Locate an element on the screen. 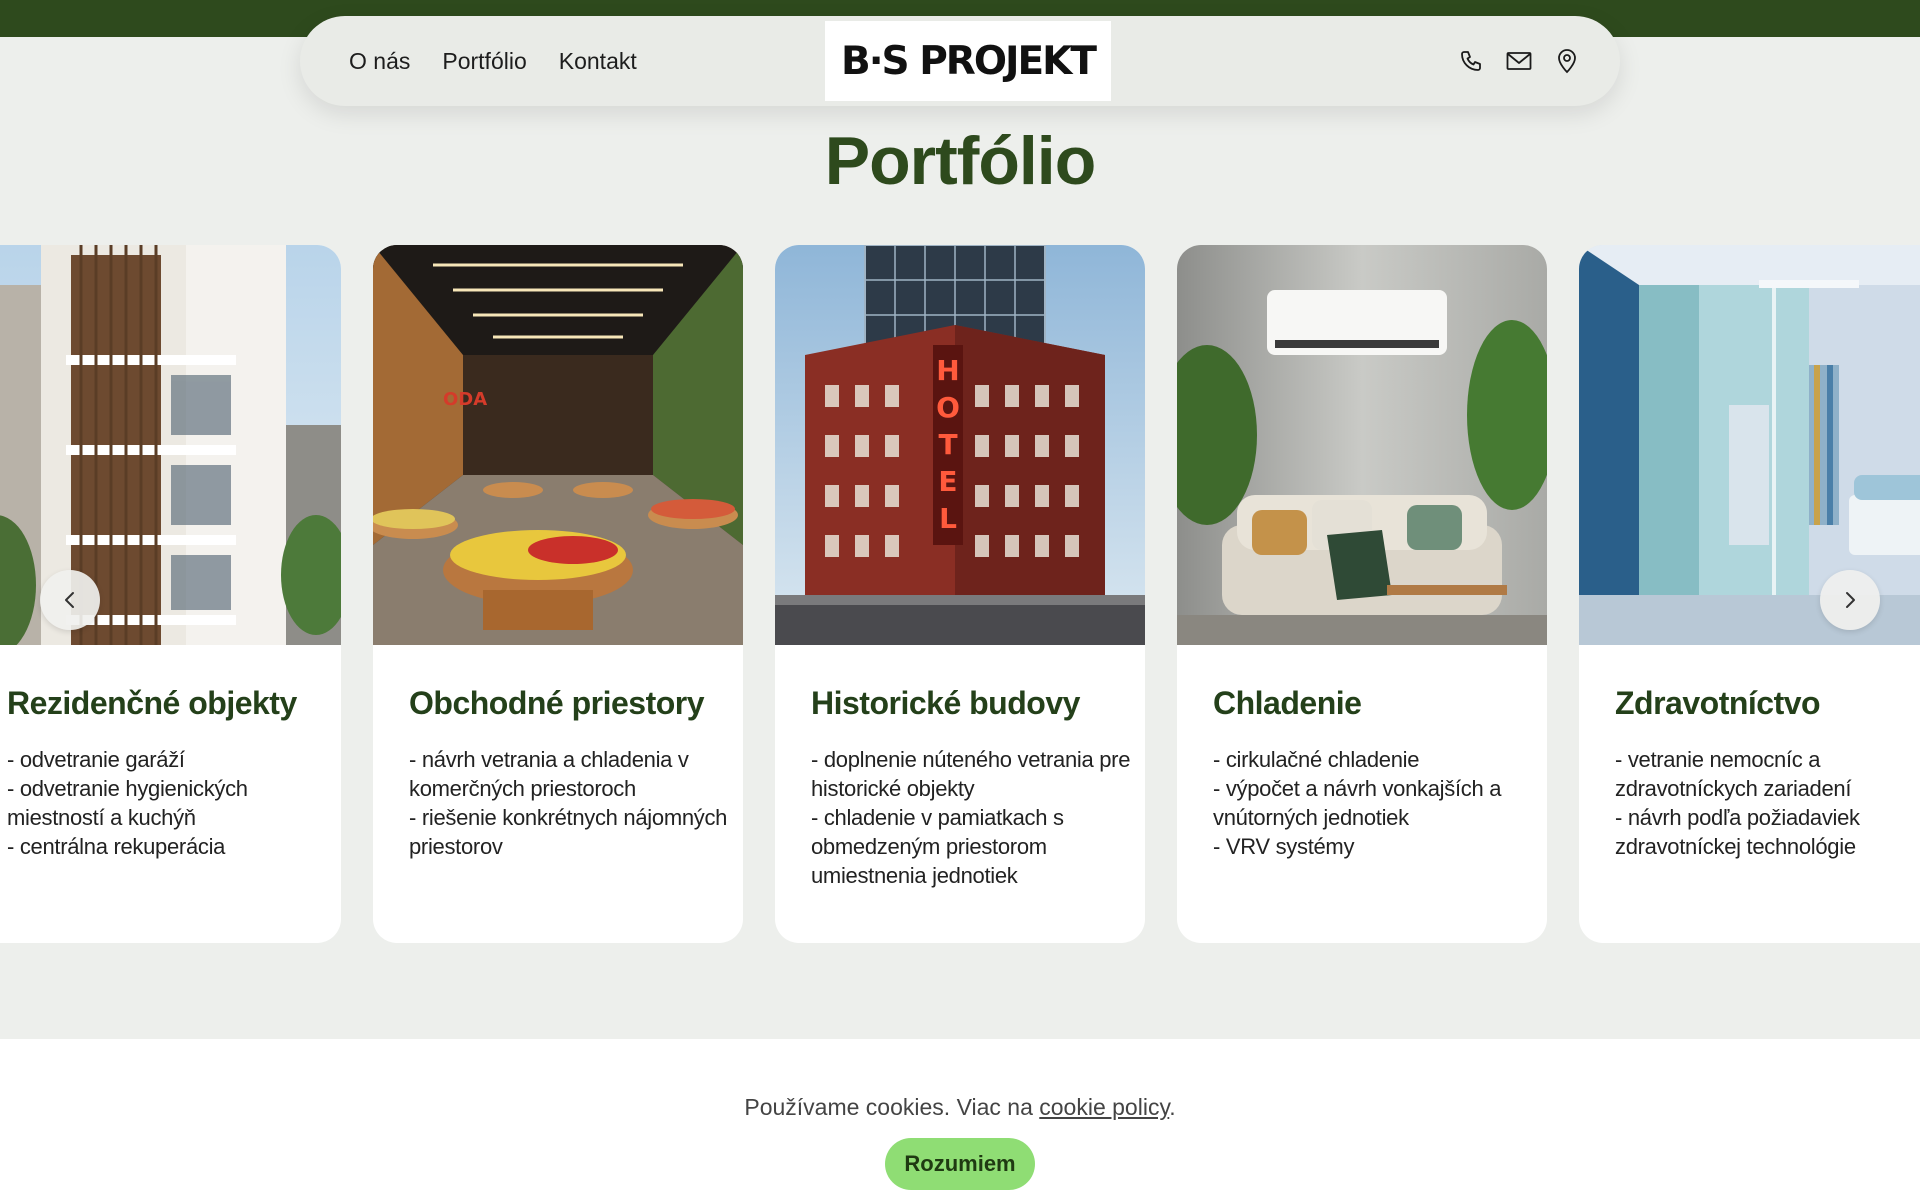 The image size is (1920, 1200). page-title: Portfólio is located at coordinates (960, 161).